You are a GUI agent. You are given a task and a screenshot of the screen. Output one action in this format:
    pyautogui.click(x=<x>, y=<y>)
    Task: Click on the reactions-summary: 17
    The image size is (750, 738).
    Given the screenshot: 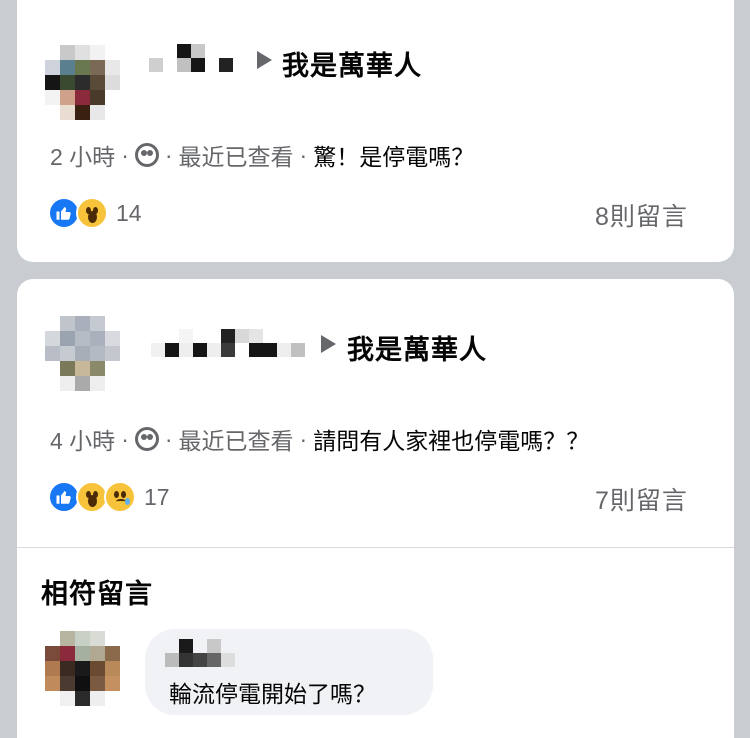 What is the action you would take?
    pyautogui.click(x=109, y=497)
    